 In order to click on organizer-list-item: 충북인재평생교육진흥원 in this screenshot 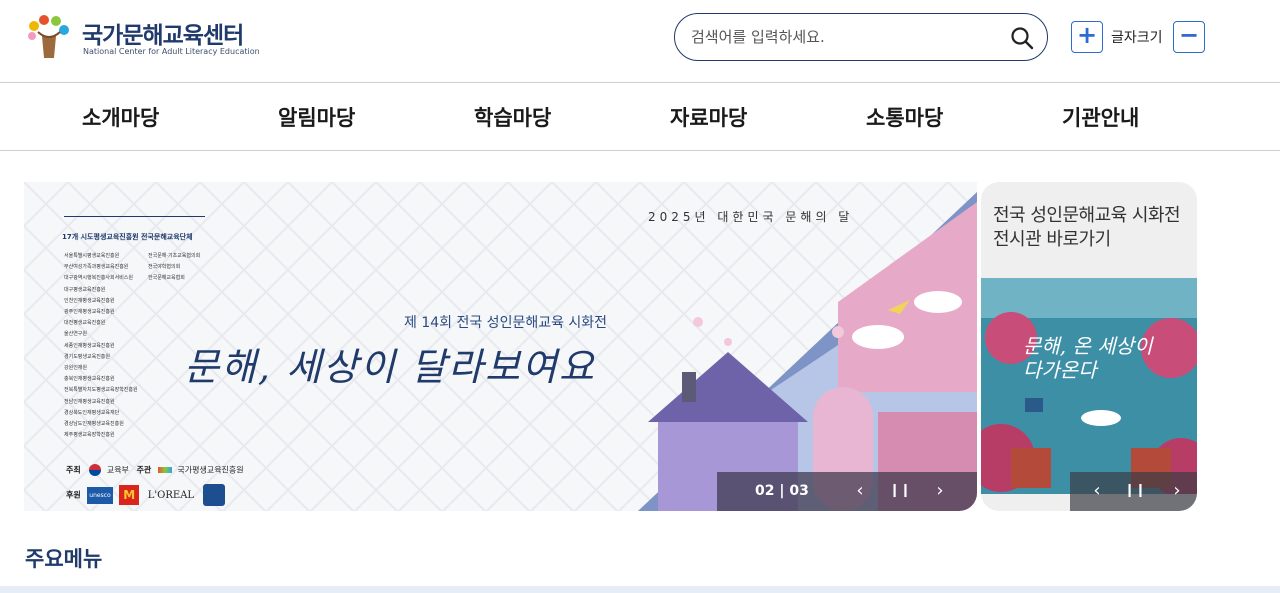, I will do `click(89, 379)`.